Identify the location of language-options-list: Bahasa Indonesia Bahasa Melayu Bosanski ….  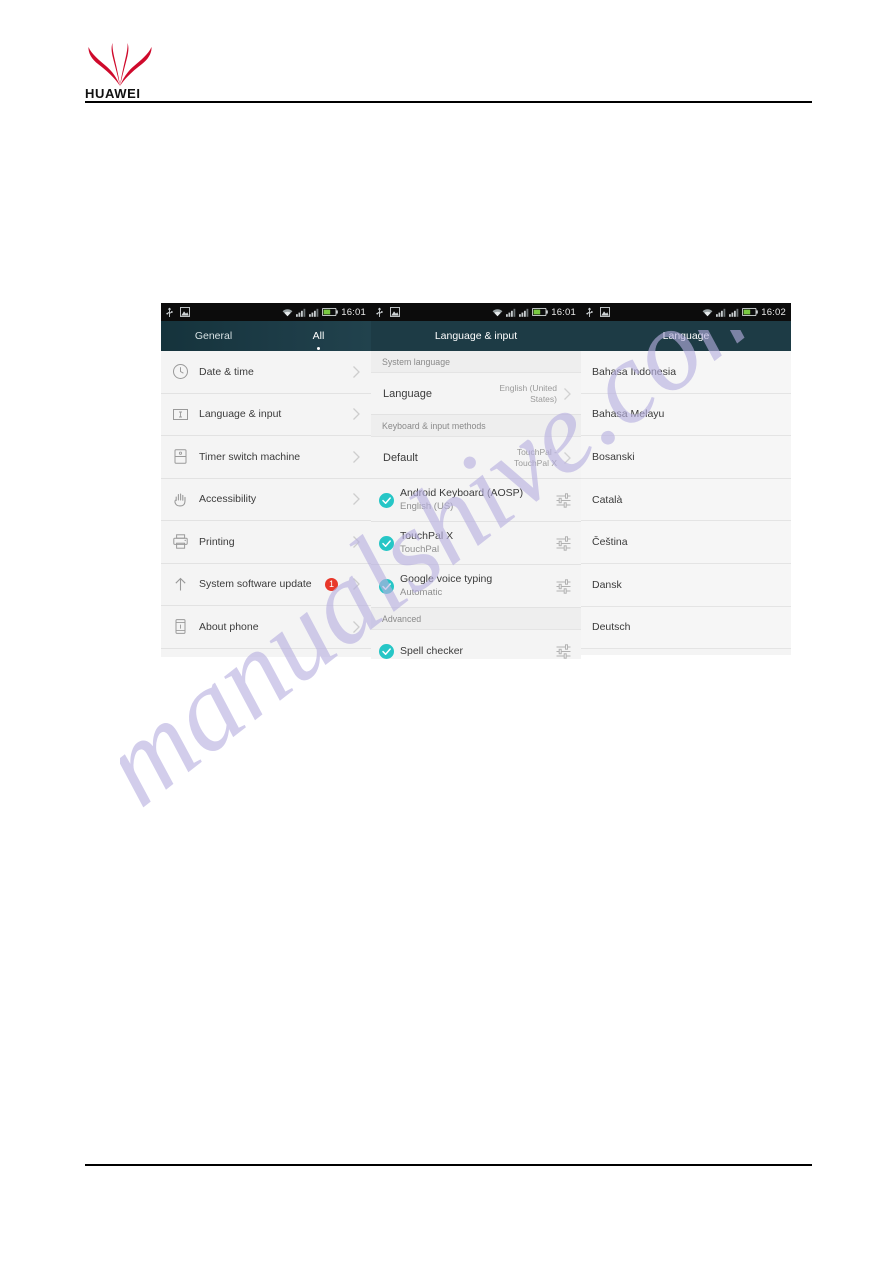
(686, 500).